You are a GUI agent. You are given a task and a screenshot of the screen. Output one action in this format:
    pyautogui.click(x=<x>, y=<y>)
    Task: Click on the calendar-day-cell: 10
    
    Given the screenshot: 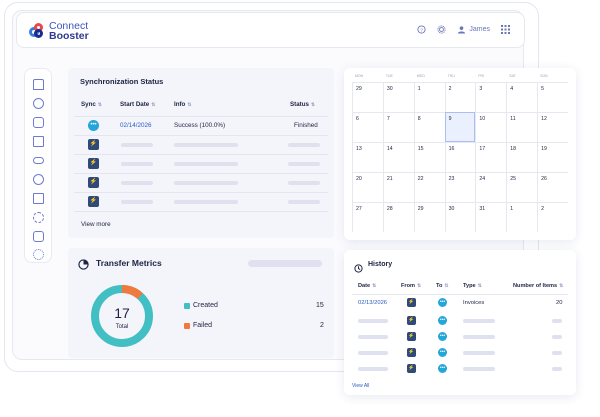 What is the action you would take?
    pyautogui.click(x=491, y=127)
    